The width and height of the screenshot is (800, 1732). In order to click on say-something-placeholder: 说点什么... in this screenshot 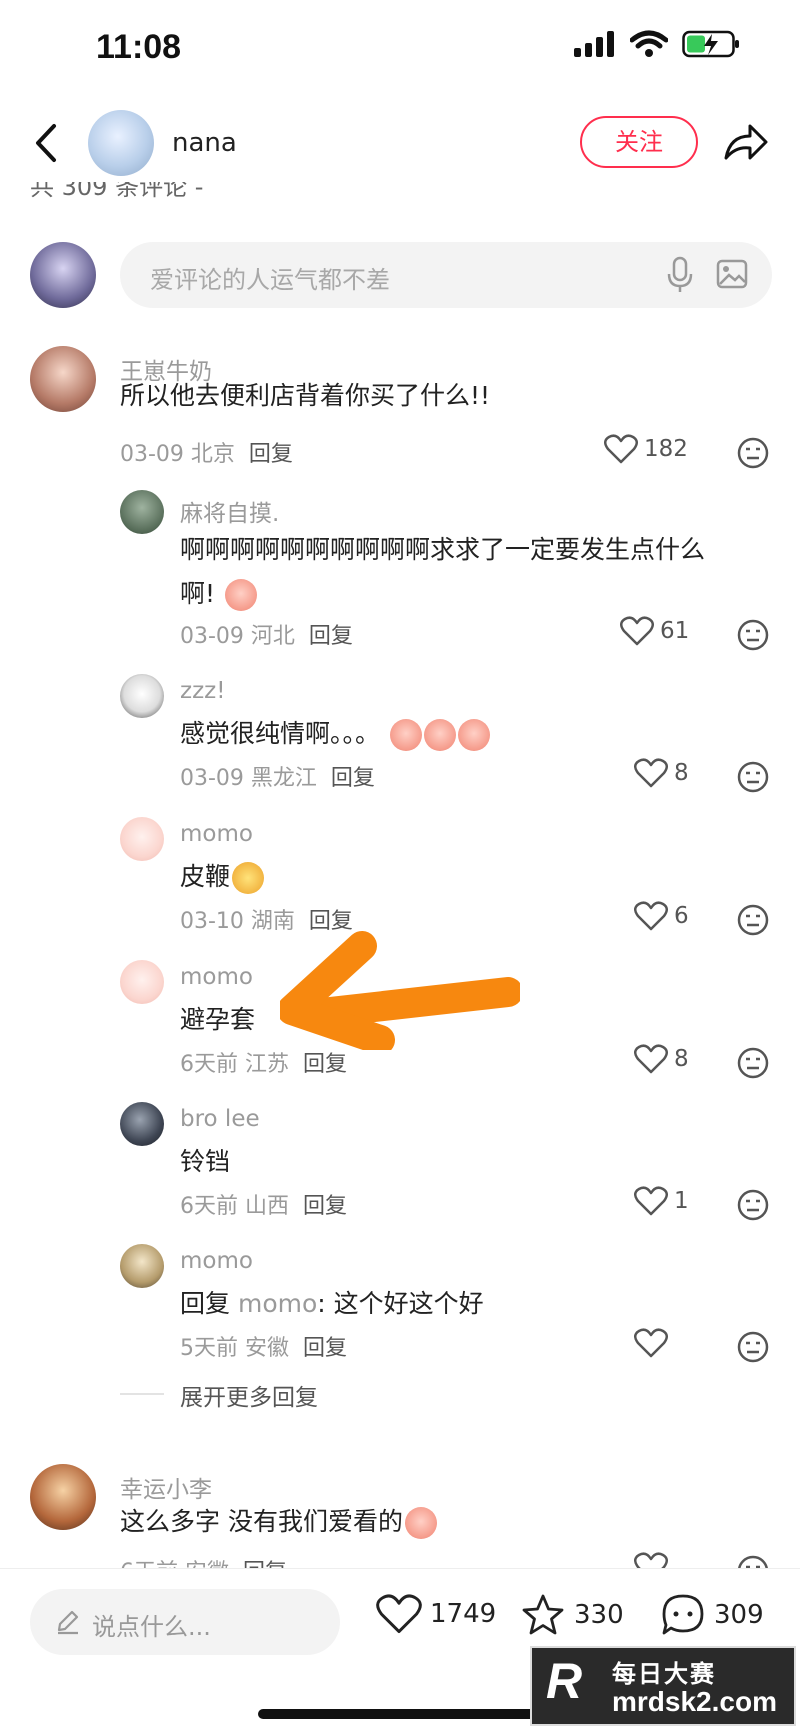, I will do `click(151, 1627)`.